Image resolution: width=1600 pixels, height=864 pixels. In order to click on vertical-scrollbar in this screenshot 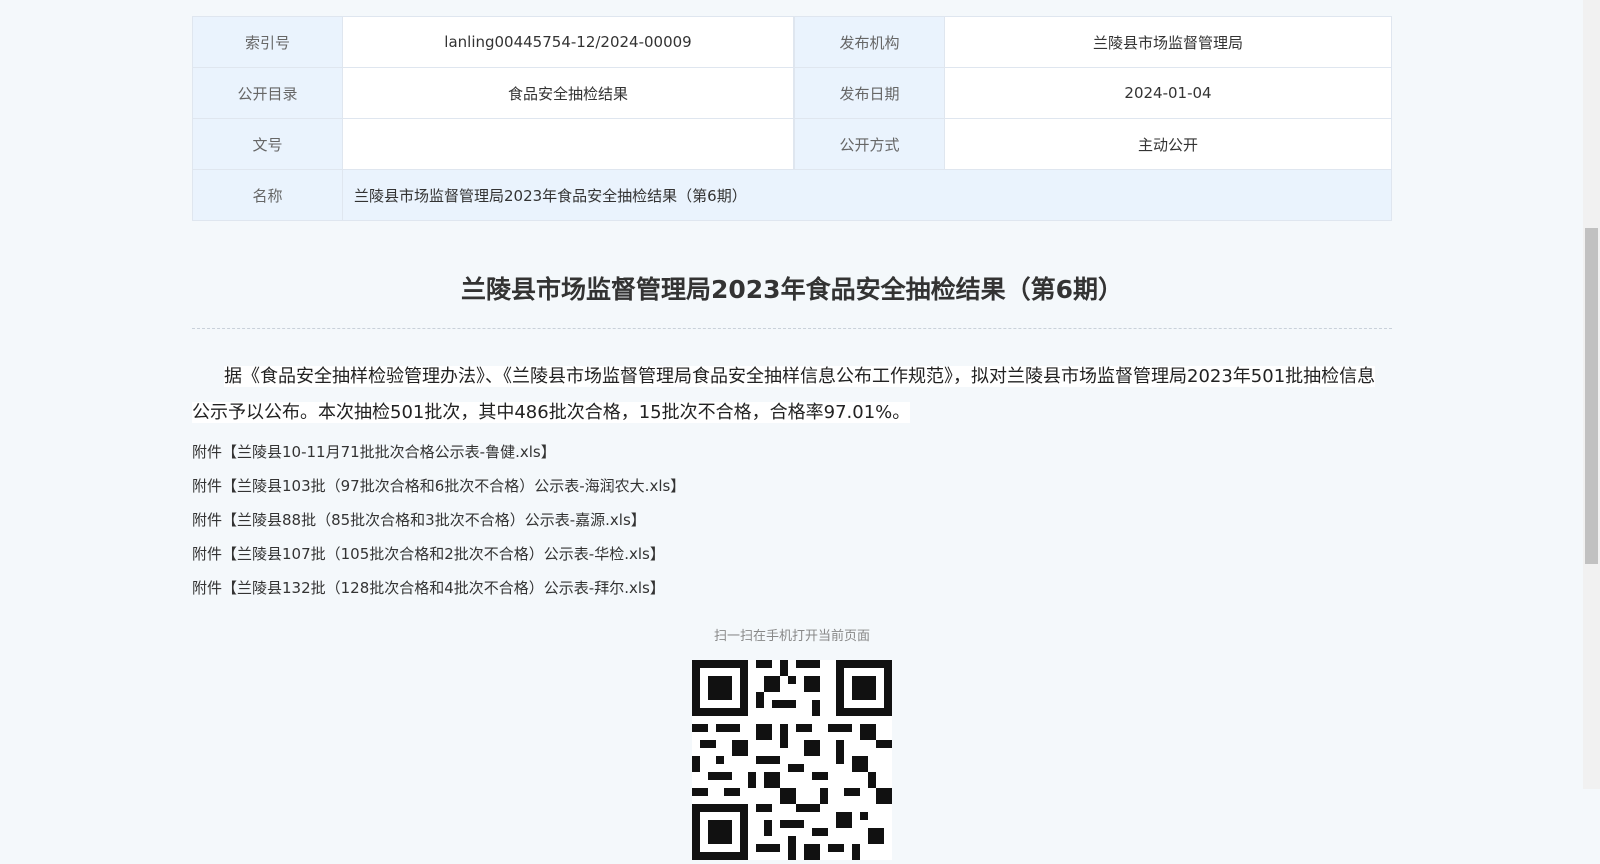, I will do `click(1591, 394)`.